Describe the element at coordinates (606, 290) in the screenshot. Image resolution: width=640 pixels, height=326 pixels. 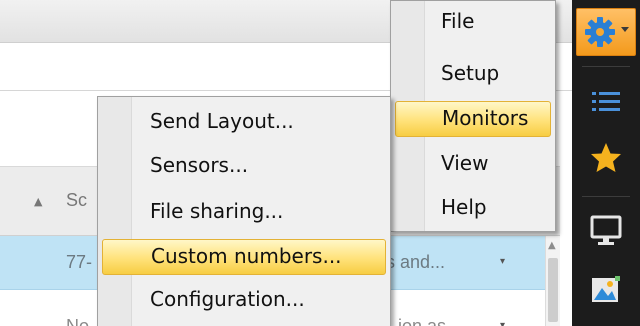
I see `image-icon` at that location.